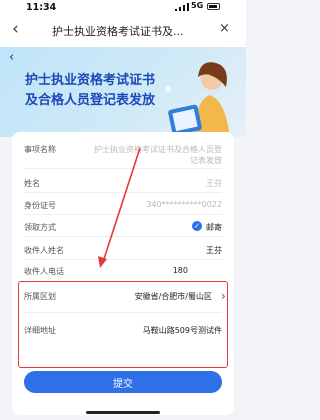 The height and width of the screenshot is (420, 320). I want to click on id-number-value: 340**********0022, so click(184, 204).